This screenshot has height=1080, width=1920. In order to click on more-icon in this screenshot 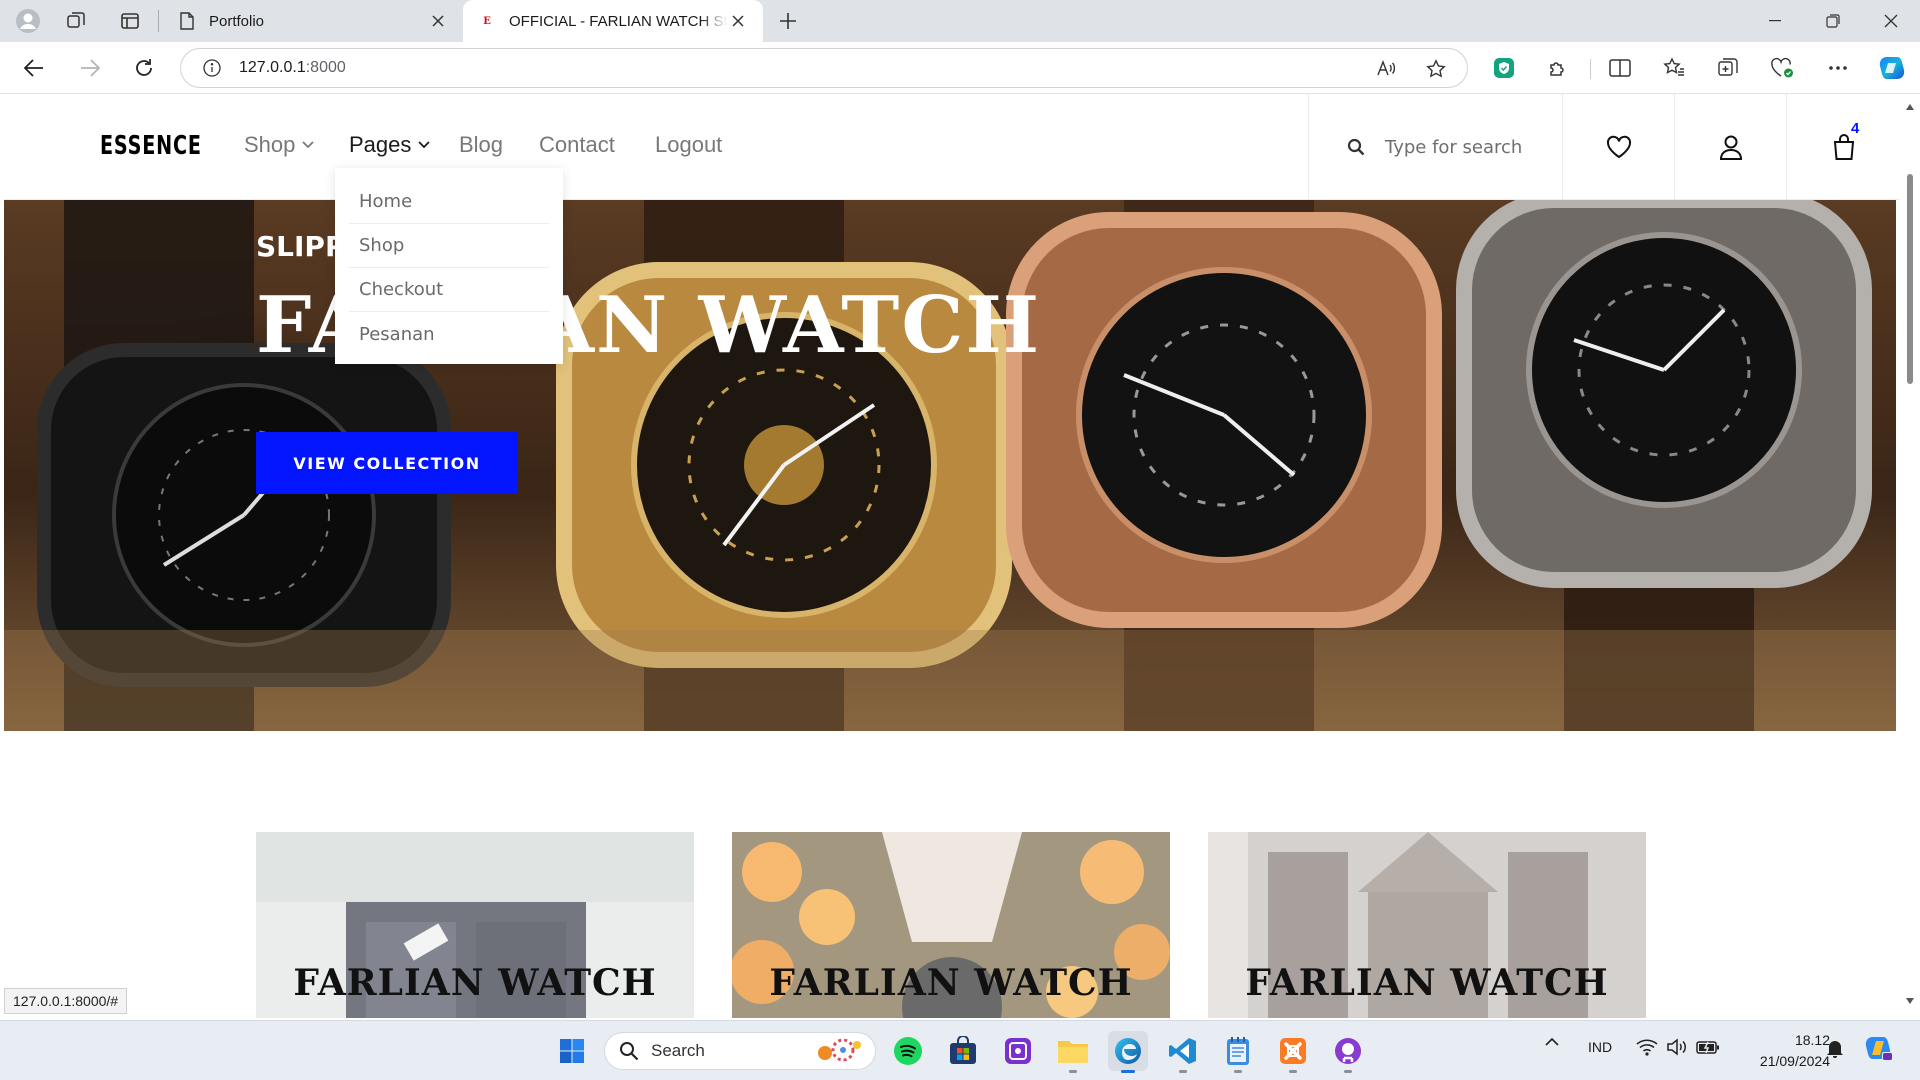, I will do `click(1838, 68)`.